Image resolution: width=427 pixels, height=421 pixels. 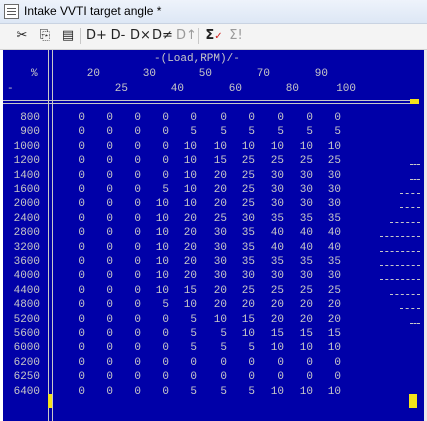 I want to click on insert-row-icon: D+, so click(x=96, y=36).